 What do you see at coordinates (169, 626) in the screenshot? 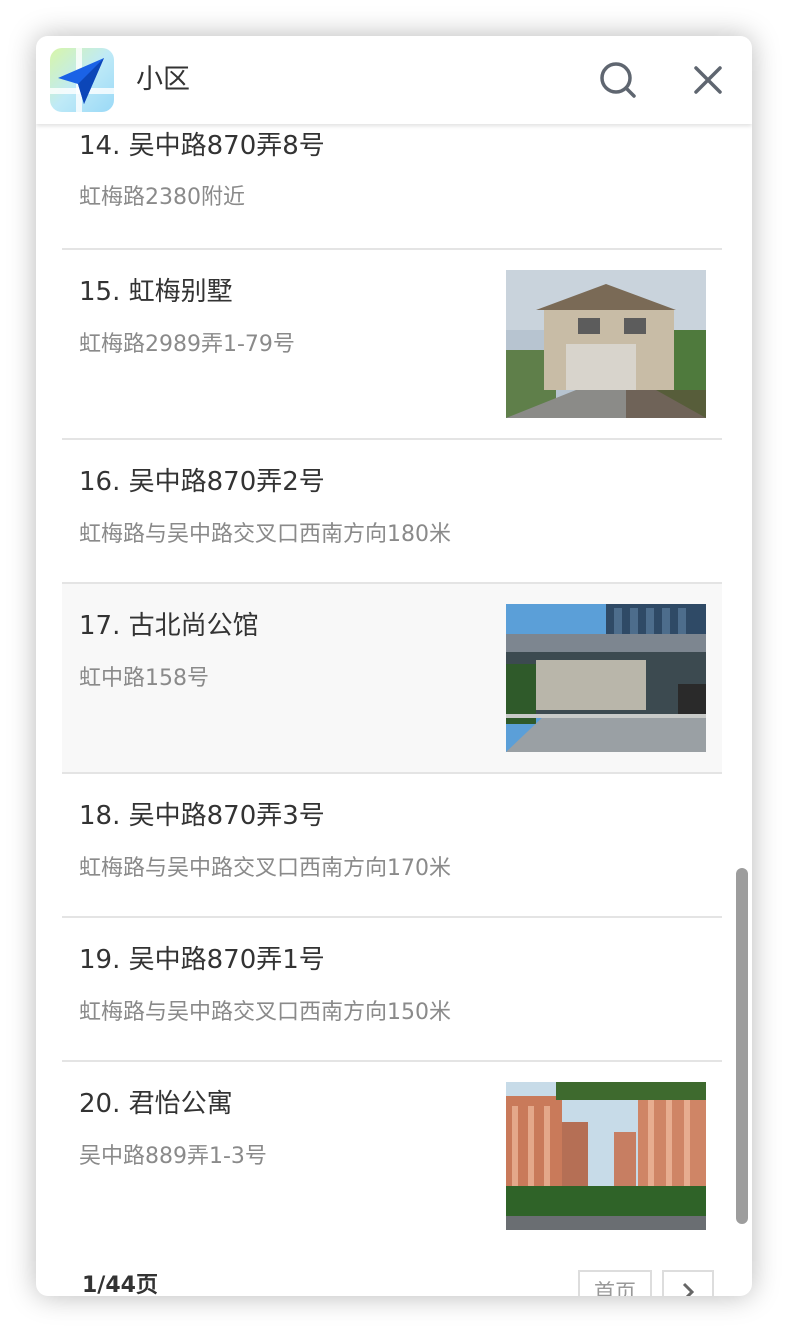
I see `item-name: 17. 古北尚公馆` at bounding box center [169, 626].